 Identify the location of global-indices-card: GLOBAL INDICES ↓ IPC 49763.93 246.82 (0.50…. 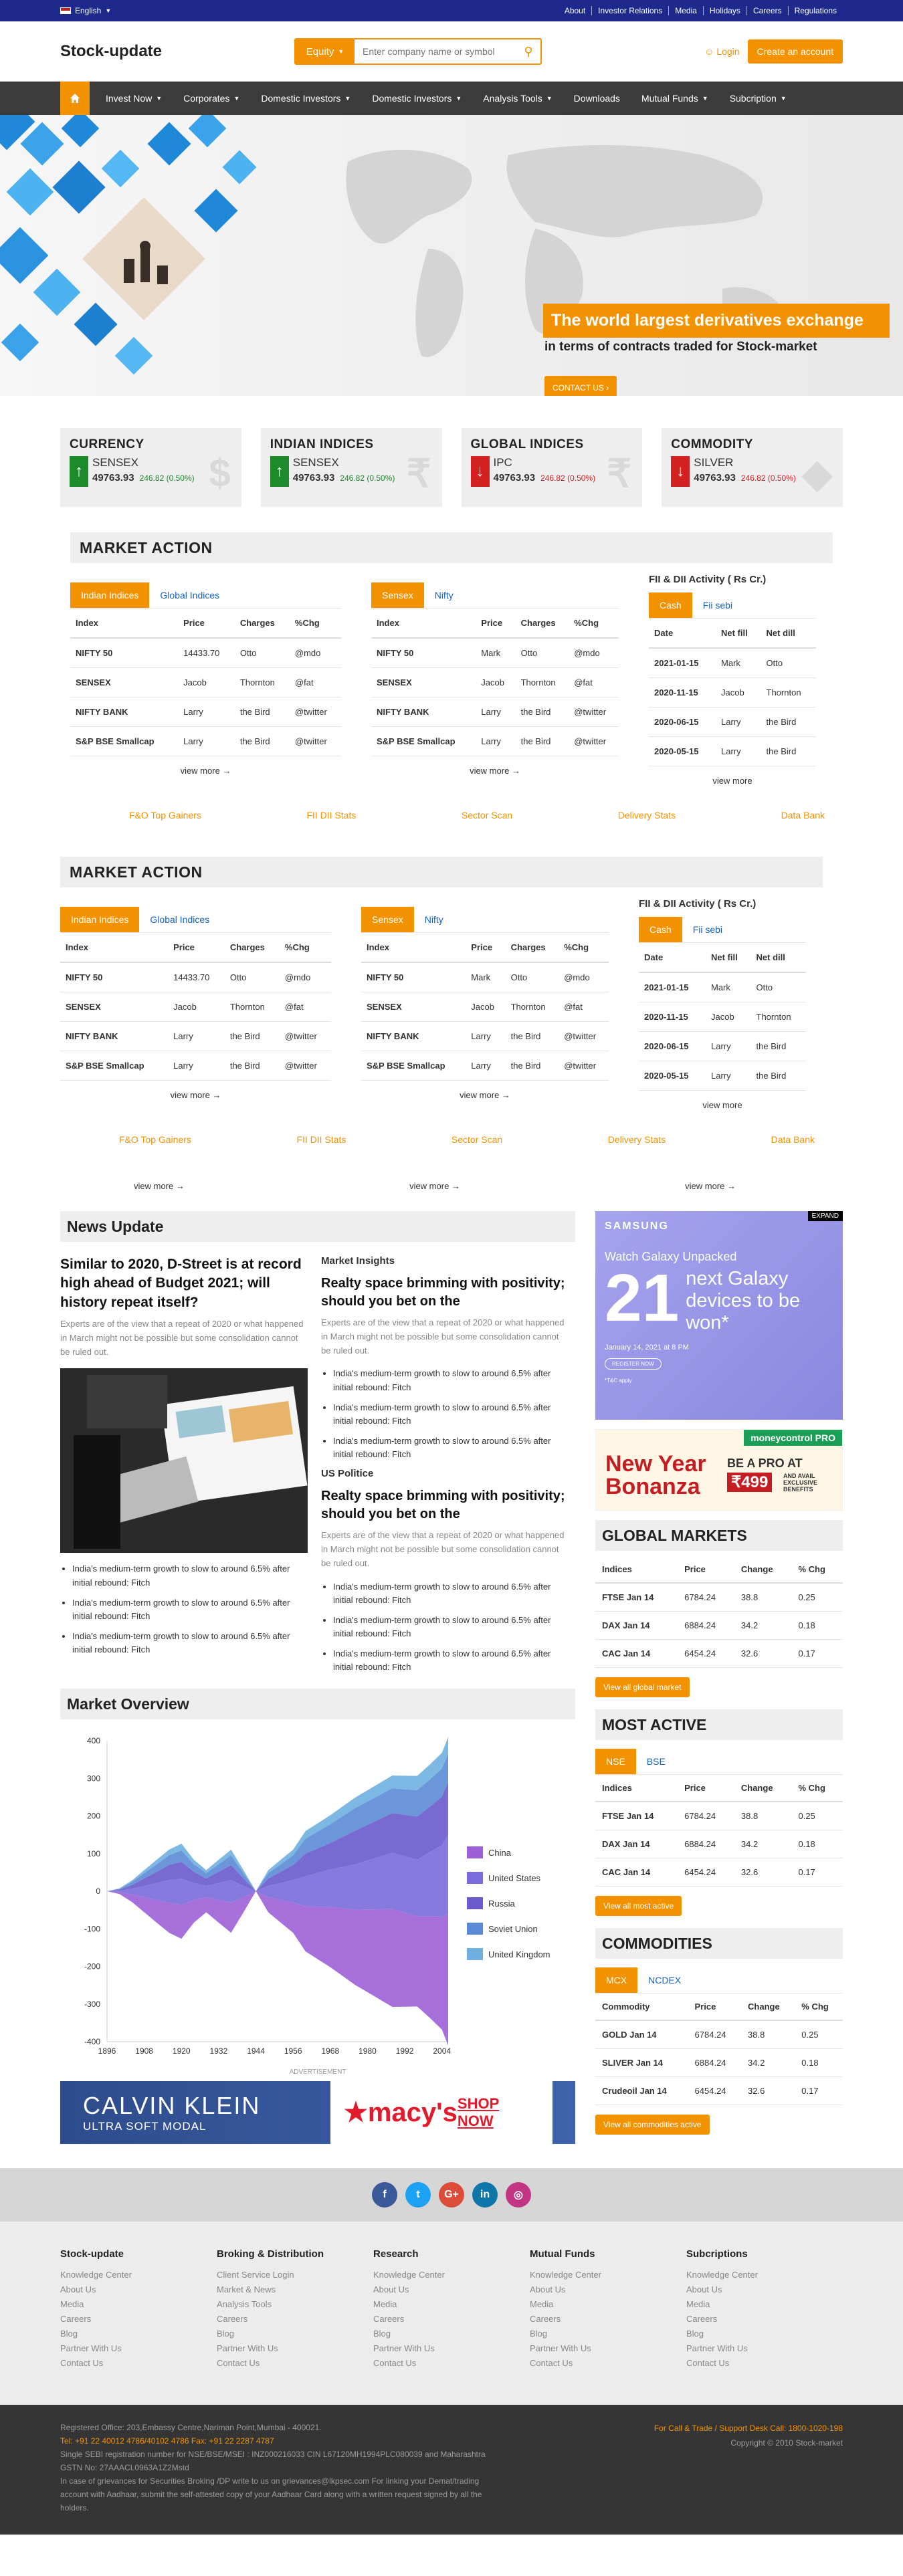
(552, 467).